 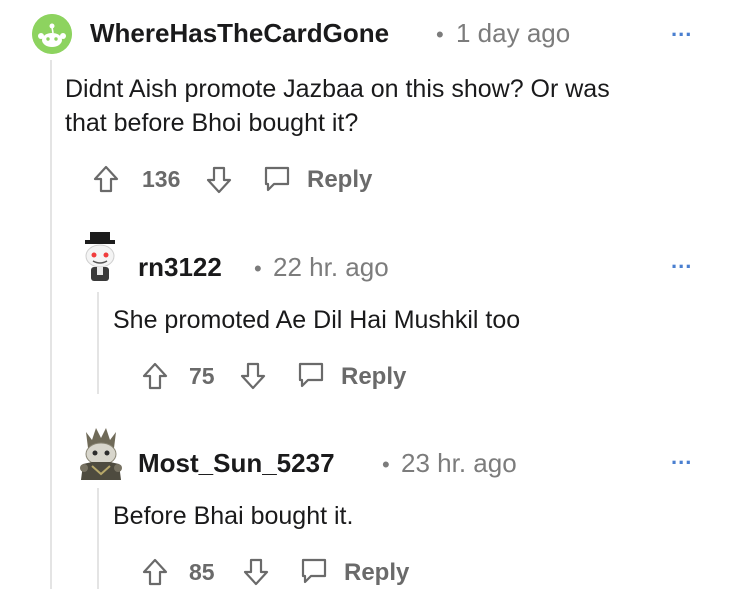 I want to click on comment-body: She promoted Ae Dil Hai Mushkil too, so click(x=317, y=320).